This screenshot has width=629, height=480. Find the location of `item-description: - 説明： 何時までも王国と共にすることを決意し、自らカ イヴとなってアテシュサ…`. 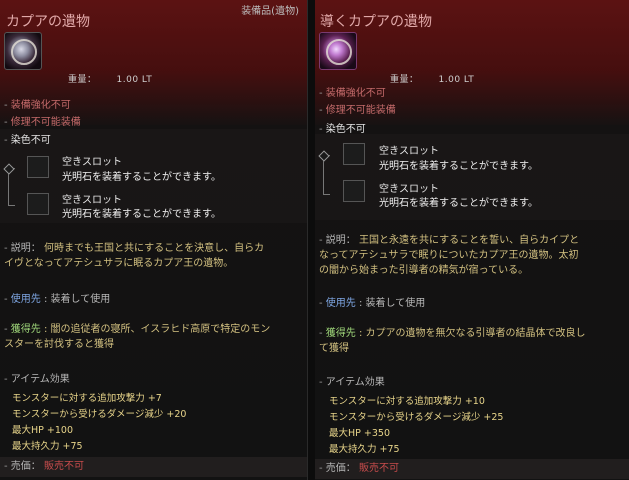

item-description: - 説明： 何時までも王国と共にすることを決意し、自らカ イヴとなってアテシュサ… is located at coordinates (134, 256).